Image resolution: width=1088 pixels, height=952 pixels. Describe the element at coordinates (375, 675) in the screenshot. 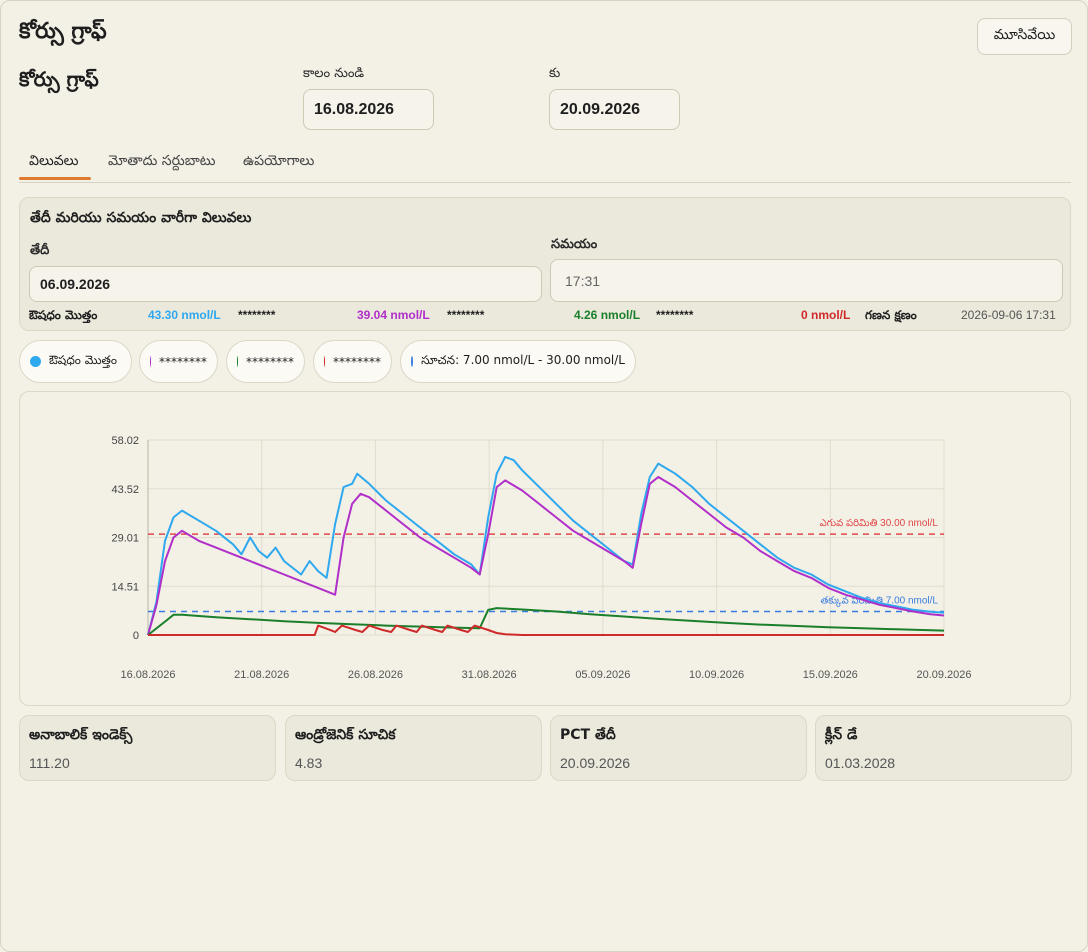

I see `x-tick-label: 26.08.2026` at that location.